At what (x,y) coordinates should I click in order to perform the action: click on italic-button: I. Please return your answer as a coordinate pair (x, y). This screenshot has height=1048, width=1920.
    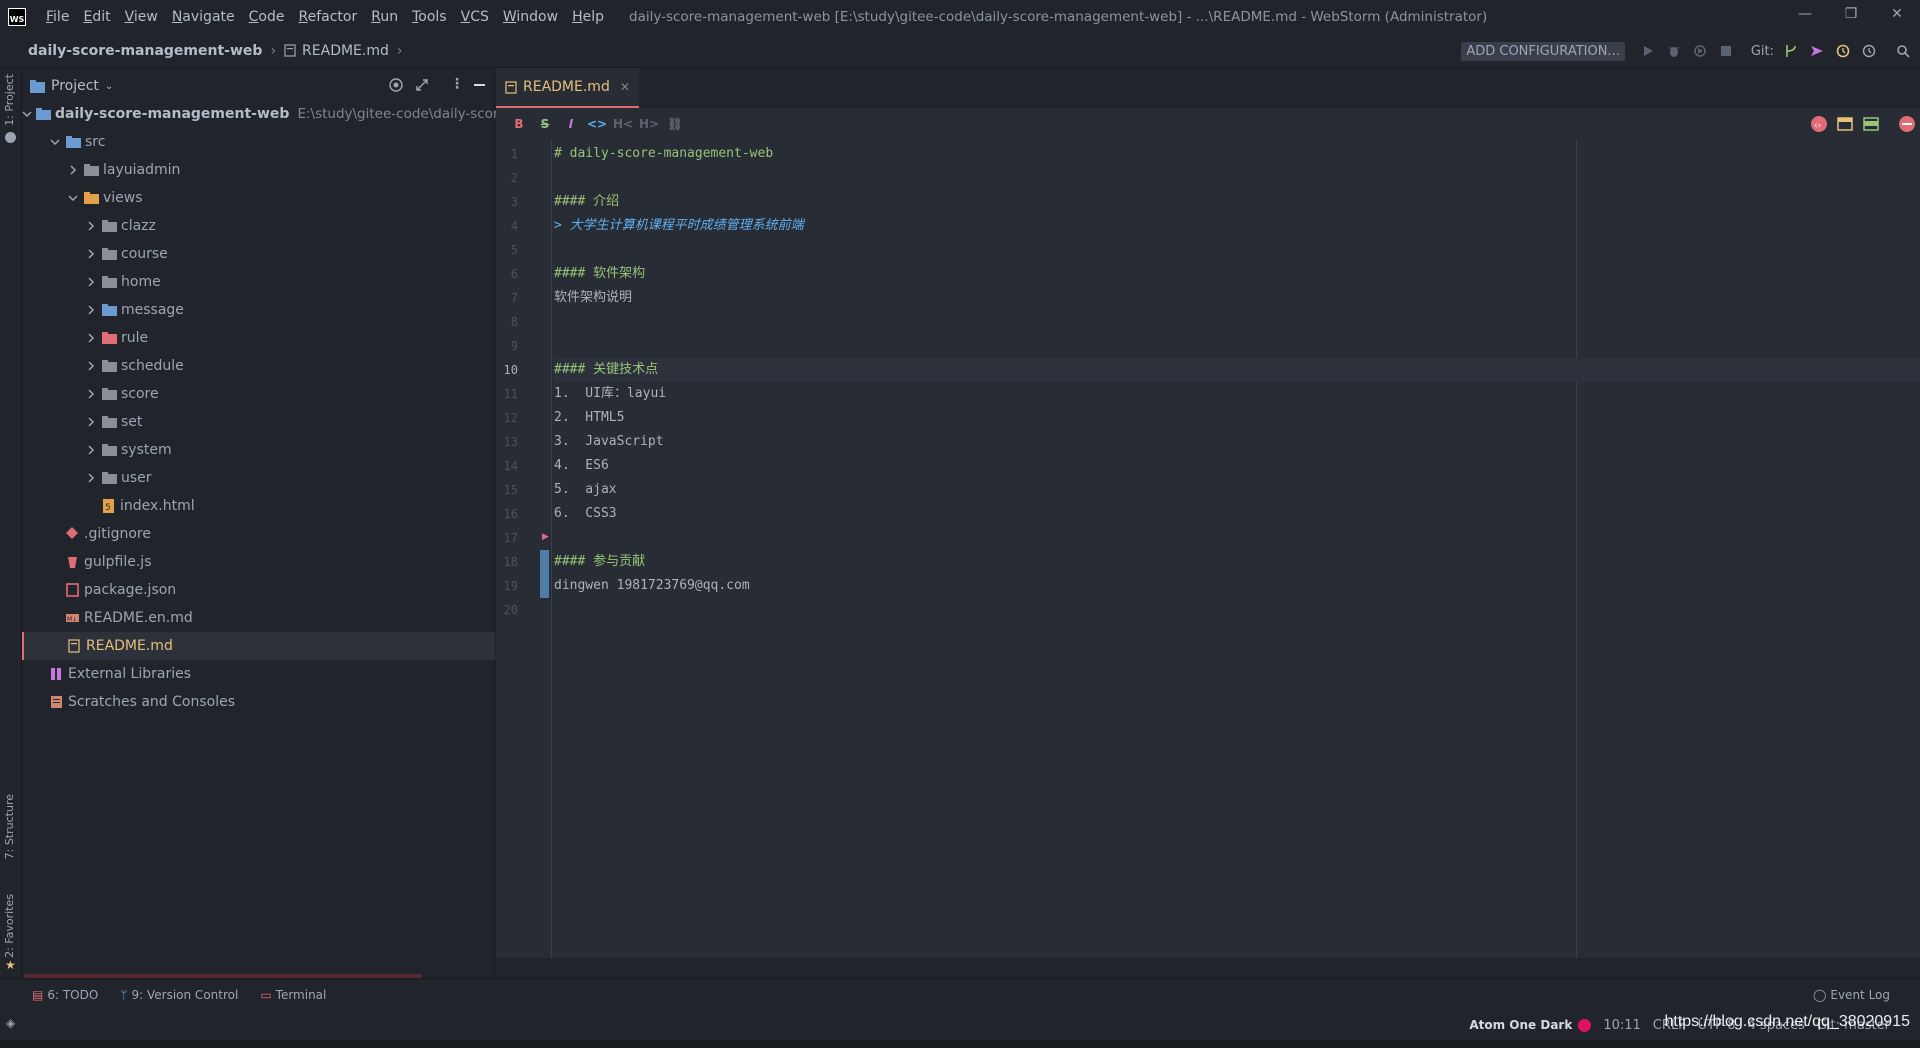
    Looking at the image, I should click on (571, 124).